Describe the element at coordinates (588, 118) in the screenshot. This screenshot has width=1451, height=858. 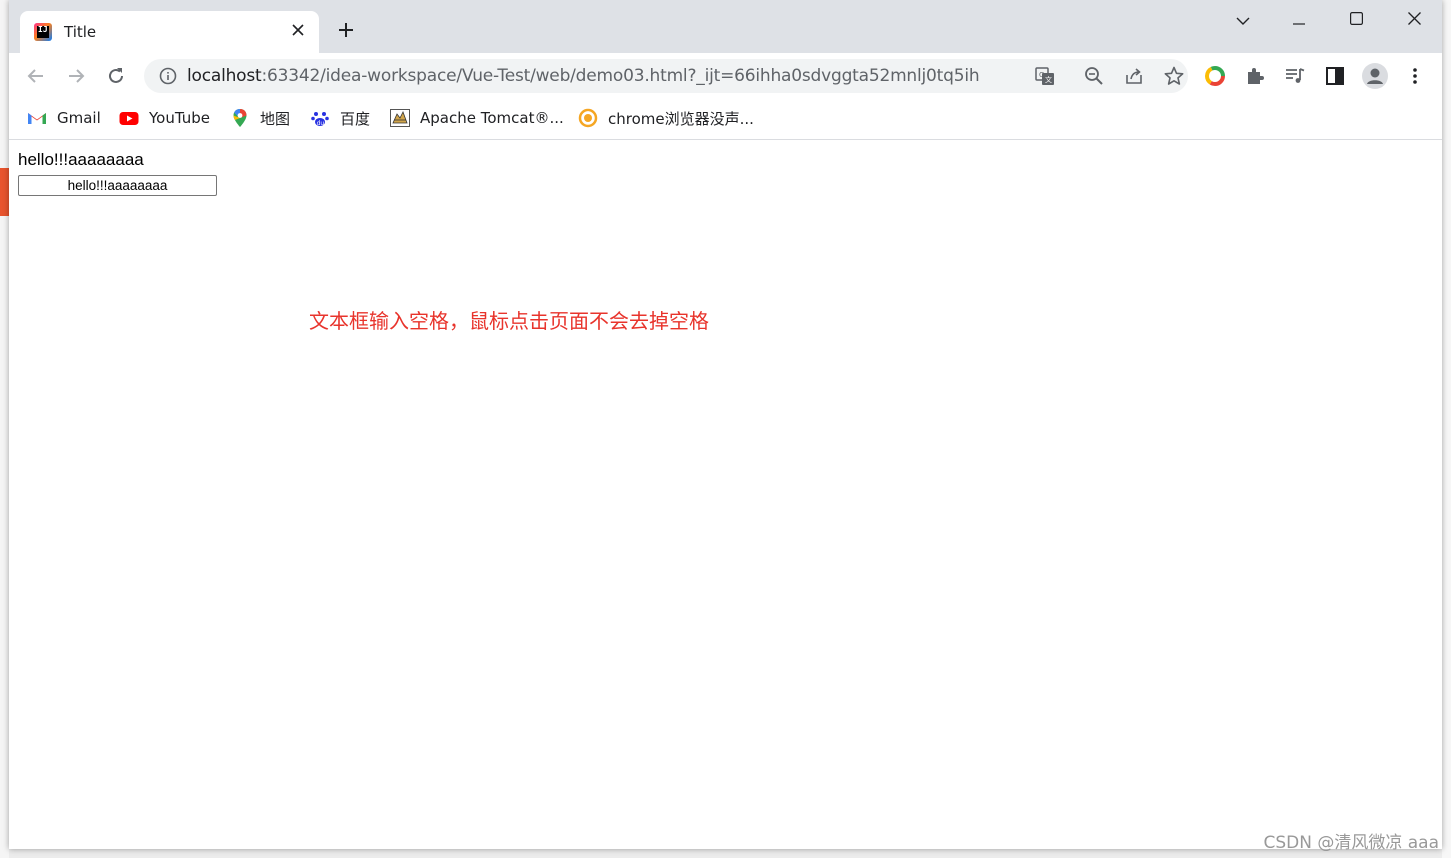
I see `chrome-fix-icon` at that location.